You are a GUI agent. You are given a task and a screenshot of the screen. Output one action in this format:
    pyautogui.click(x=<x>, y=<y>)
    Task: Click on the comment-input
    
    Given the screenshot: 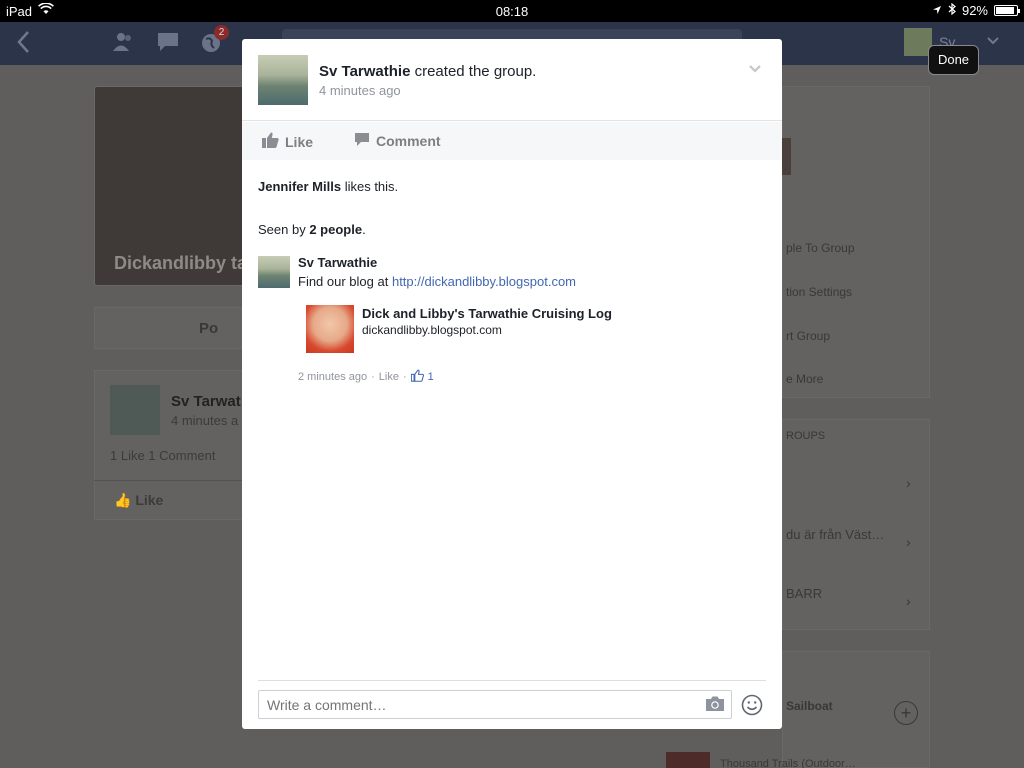 What is the action you would take?
    pyautogui.click(x=495, y=704)
    